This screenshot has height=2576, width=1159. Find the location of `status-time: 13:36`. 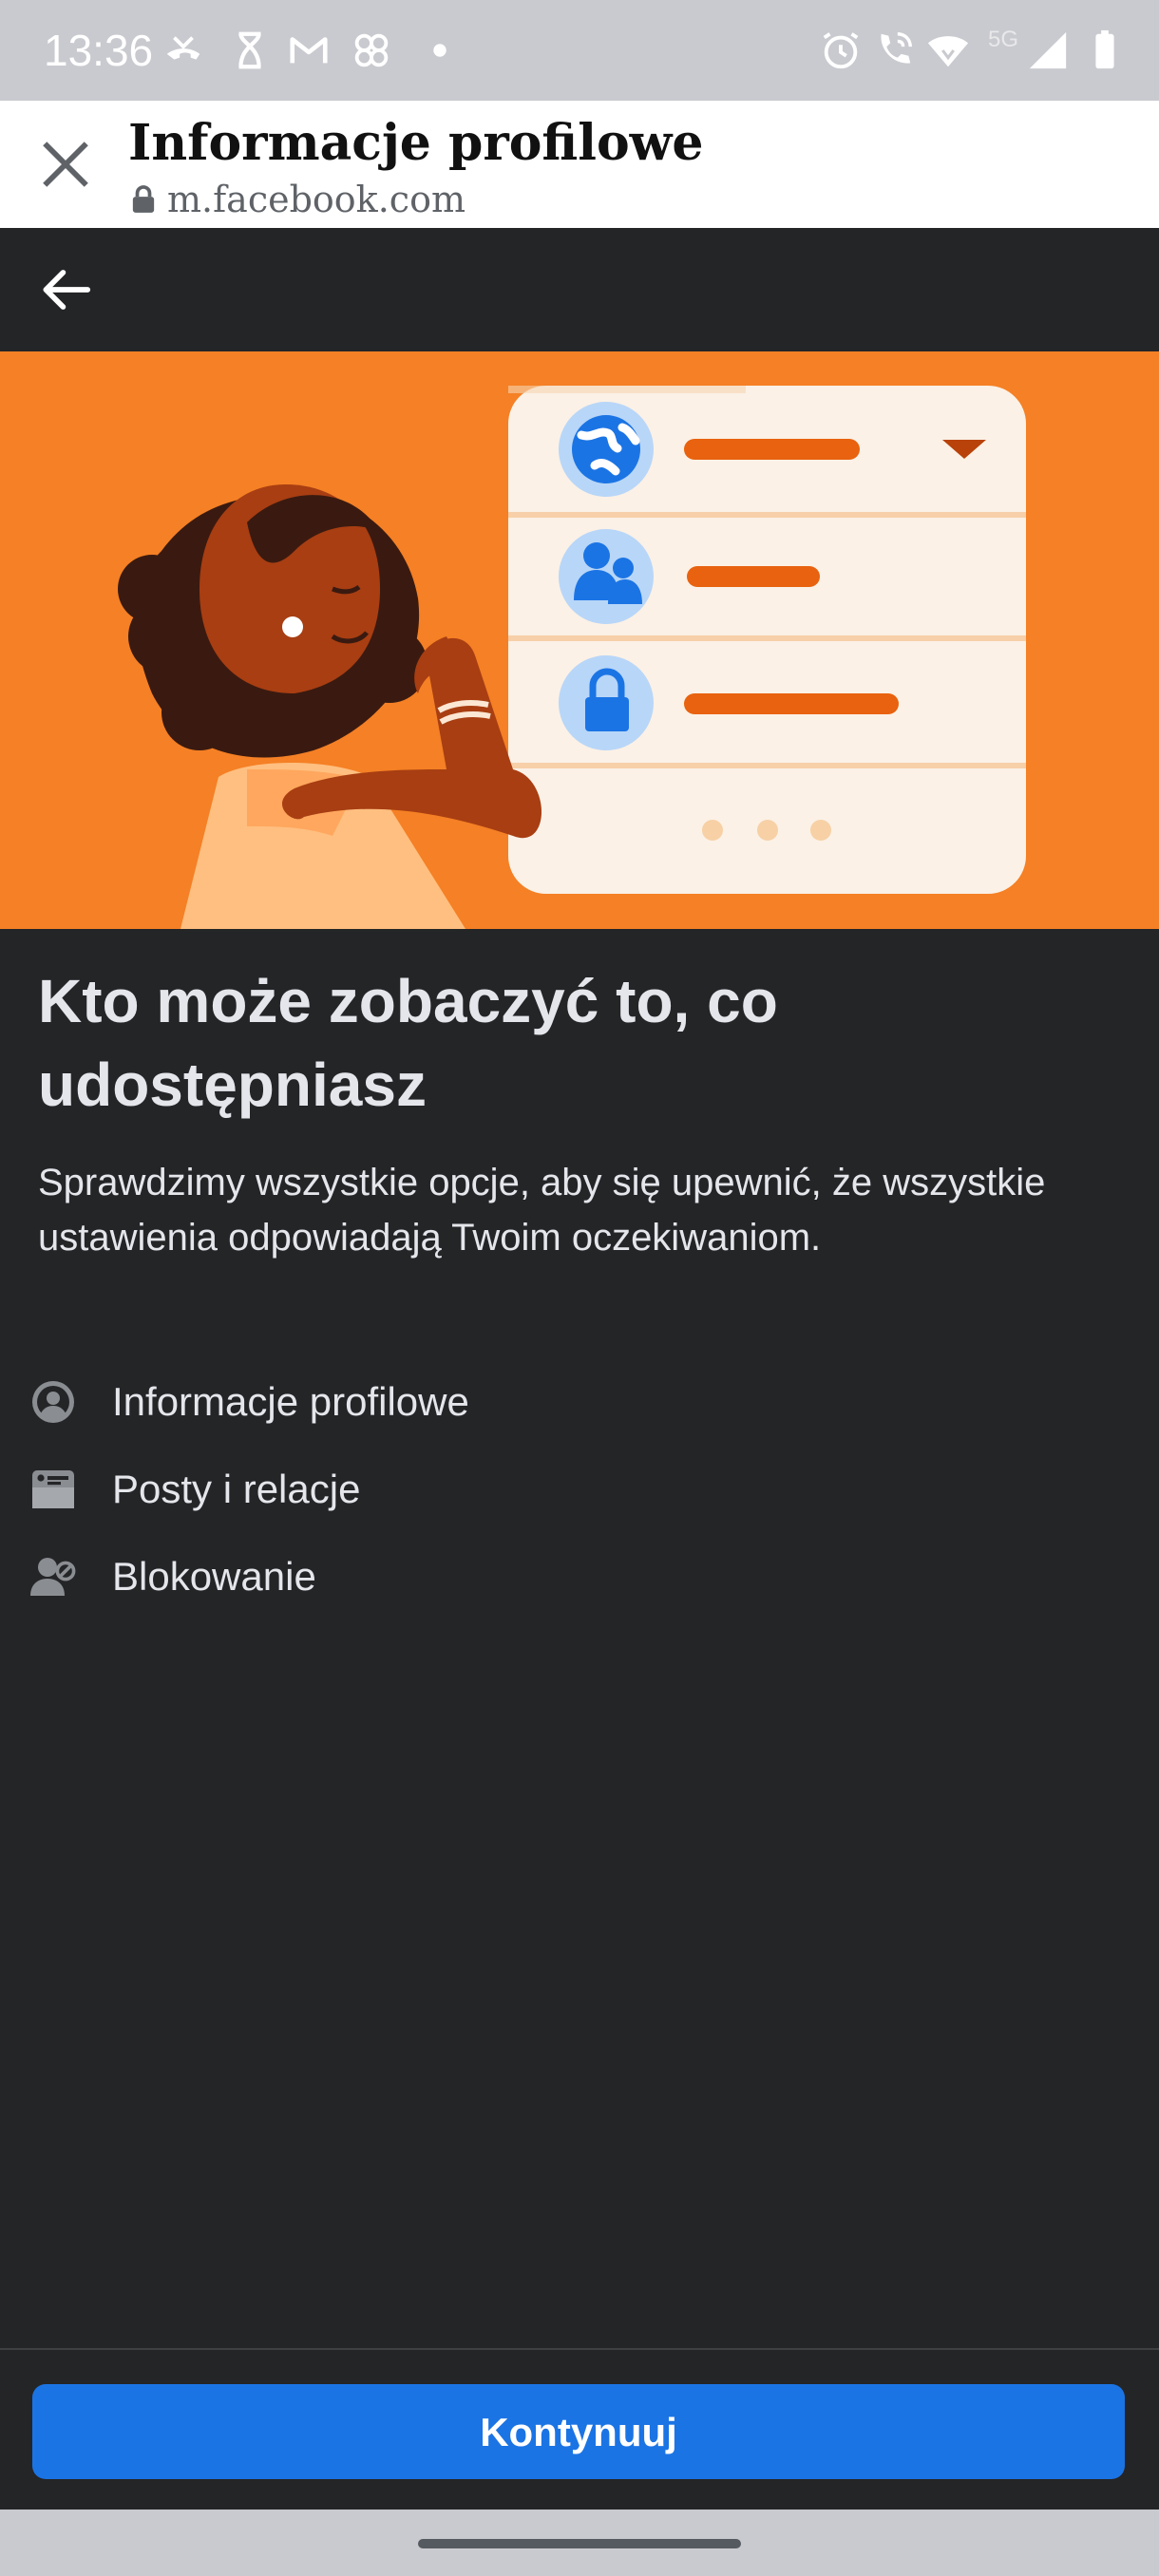

status-time: 13:36 is located at coordinates (99, 50).